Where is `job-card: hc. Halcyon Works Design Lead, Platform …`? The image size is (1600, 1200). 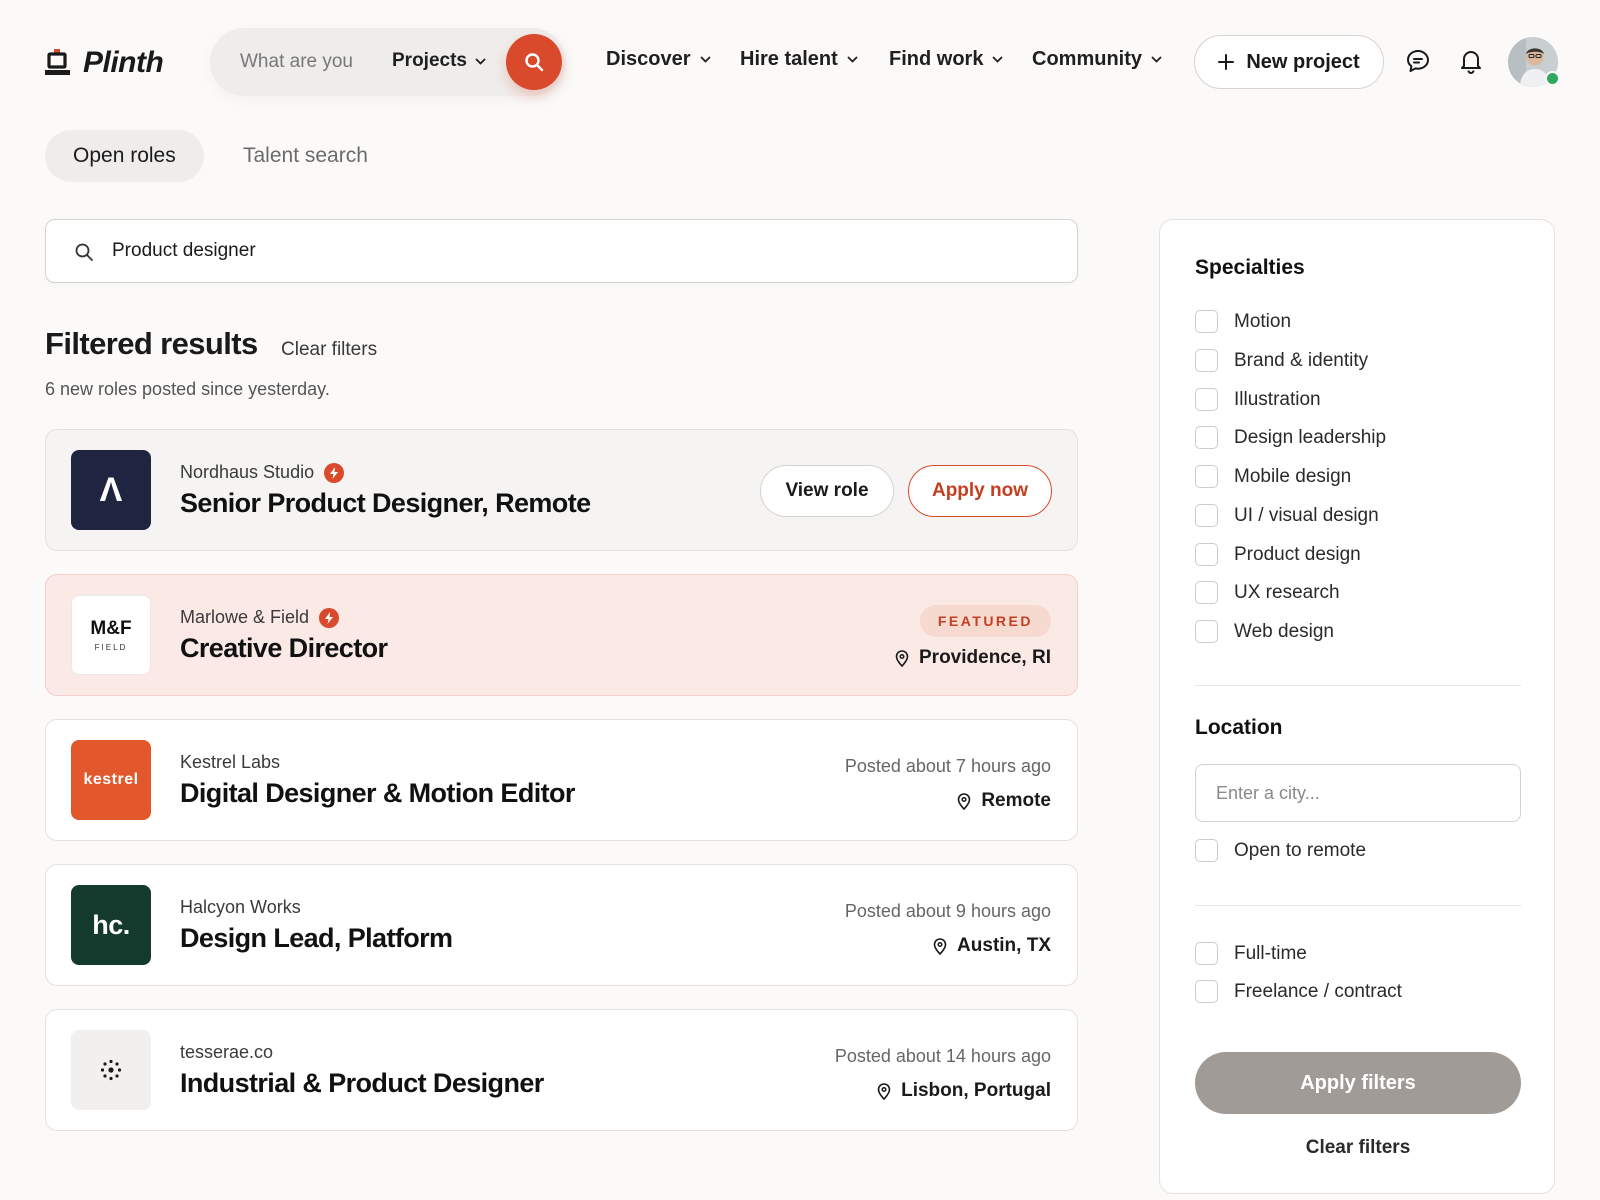
job-card: hc. Halcyon Works Design Lead, Platform … is located at coordinates (561, 925).